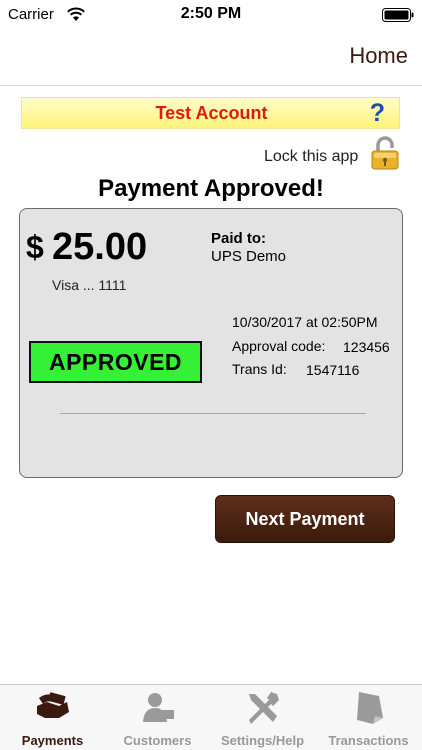 The height and width of the screenshot is (750, 422). I want to click on navigation-bar: Home, so click(211, 58).